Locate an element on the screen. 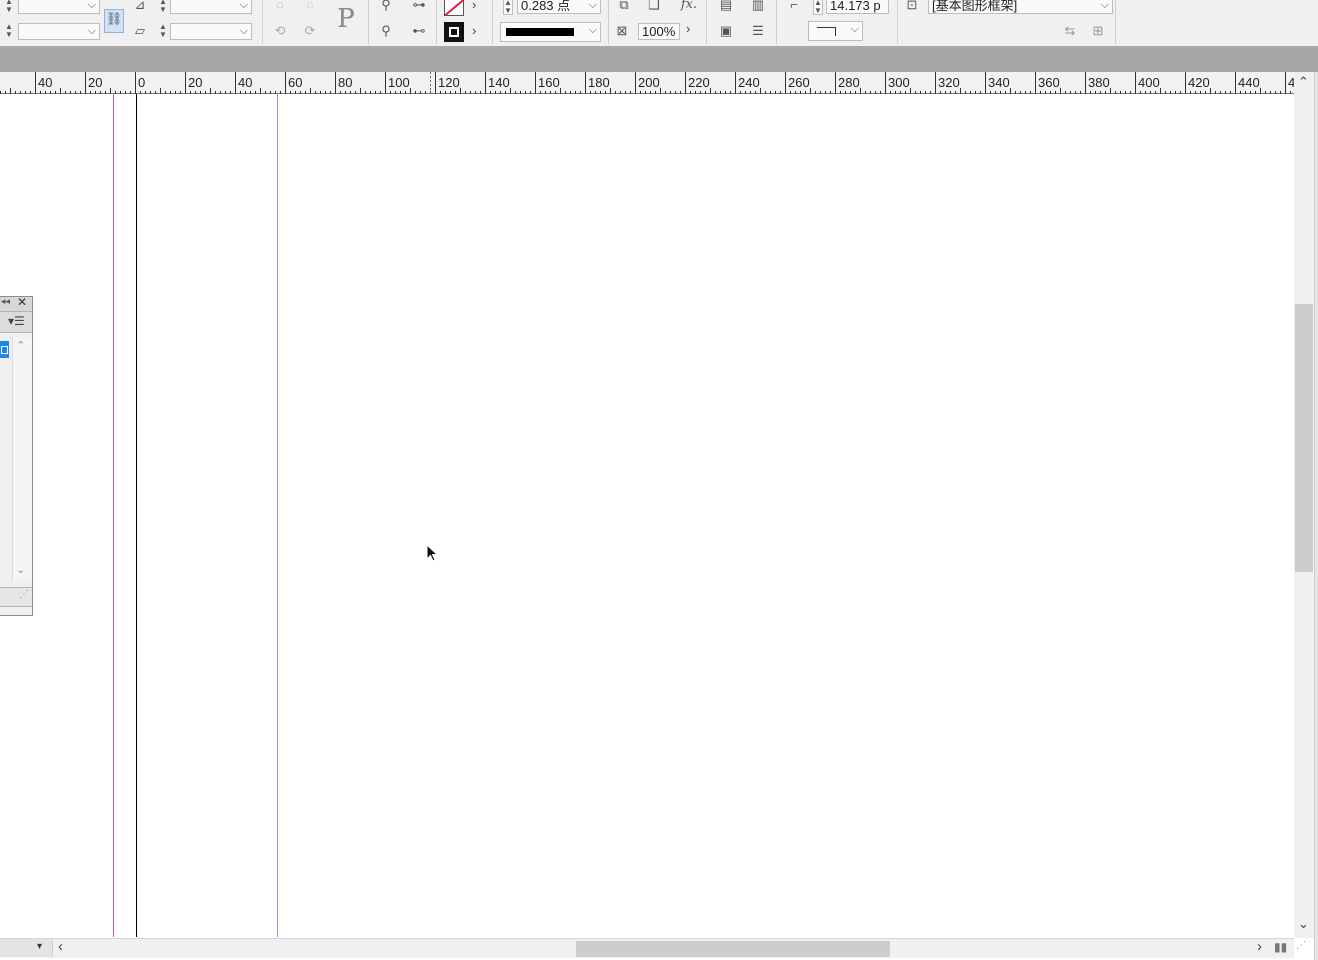  panel-header: ▾☰ is located at coordinates (16, 322).